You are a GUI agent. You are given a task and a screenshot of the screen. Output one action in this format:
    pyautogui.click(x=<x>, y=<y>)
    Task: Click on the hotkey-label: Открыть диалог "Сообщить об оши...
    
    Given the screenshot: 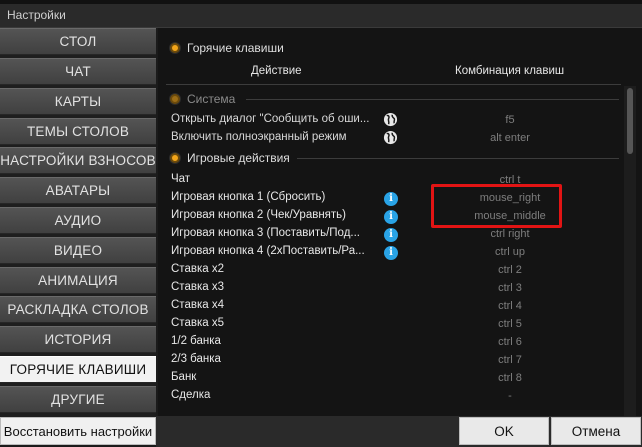 What is the action you would take?
    pyautogui.click(x=270, y=119)
    